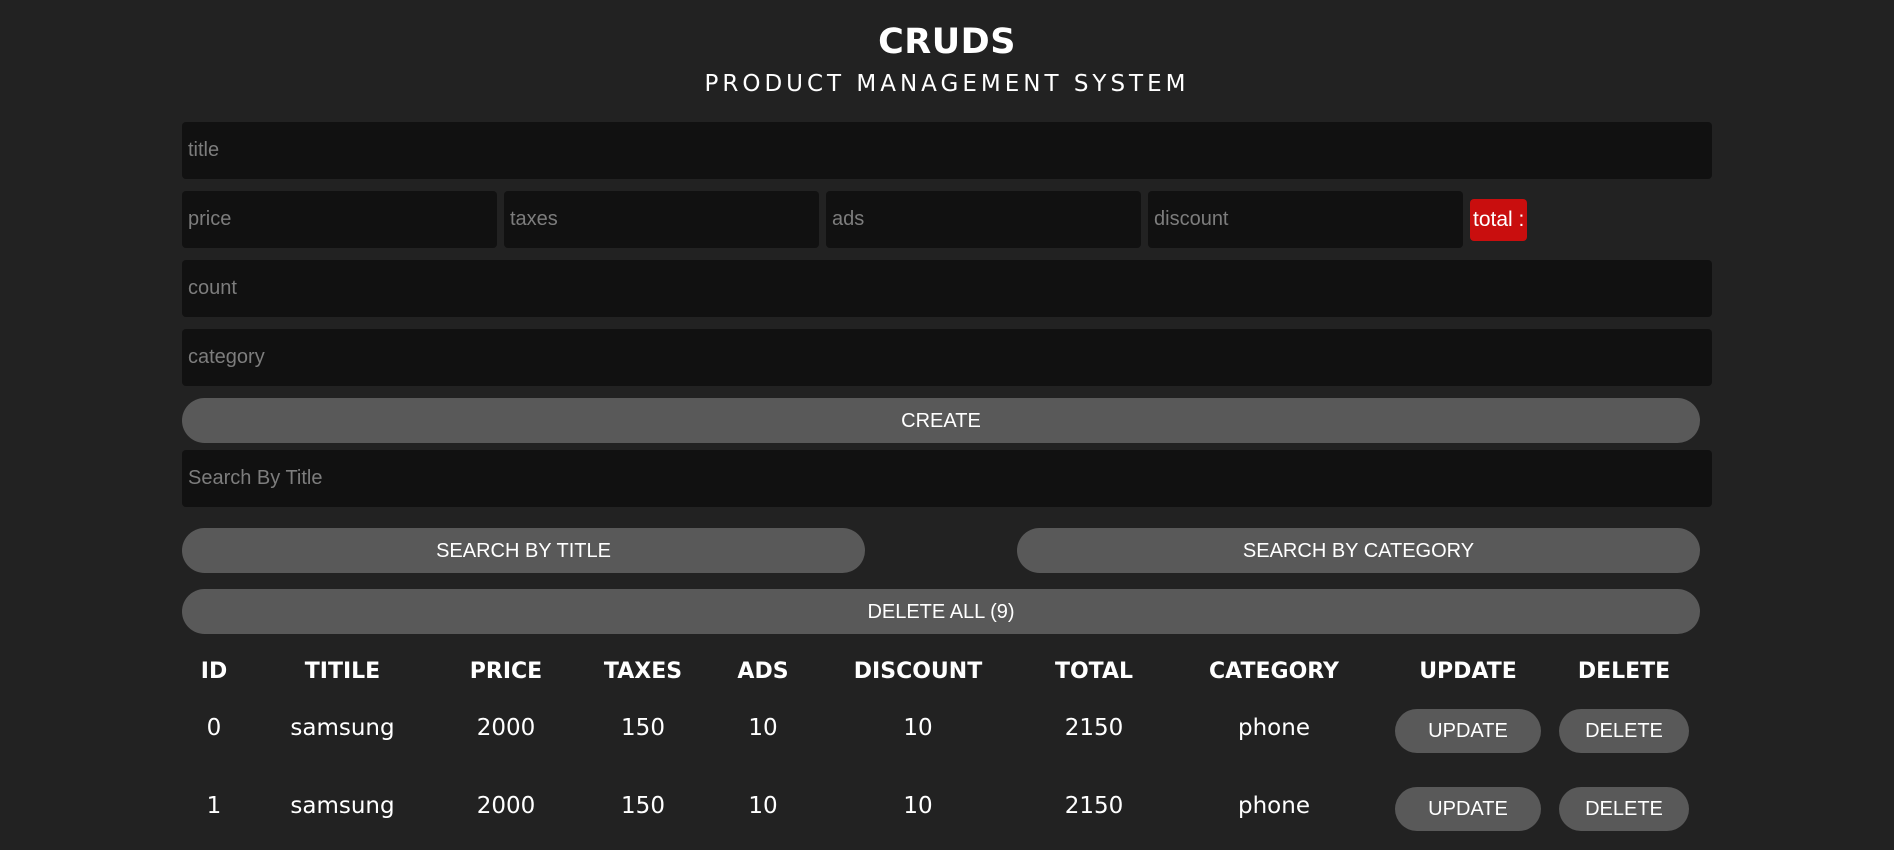 This screenshot has width=1894, height=850. What do you see at coordinates (1468, 671) in the screenshot?
I see `header-update: UPDATE` at bounding box center [1468, 671].